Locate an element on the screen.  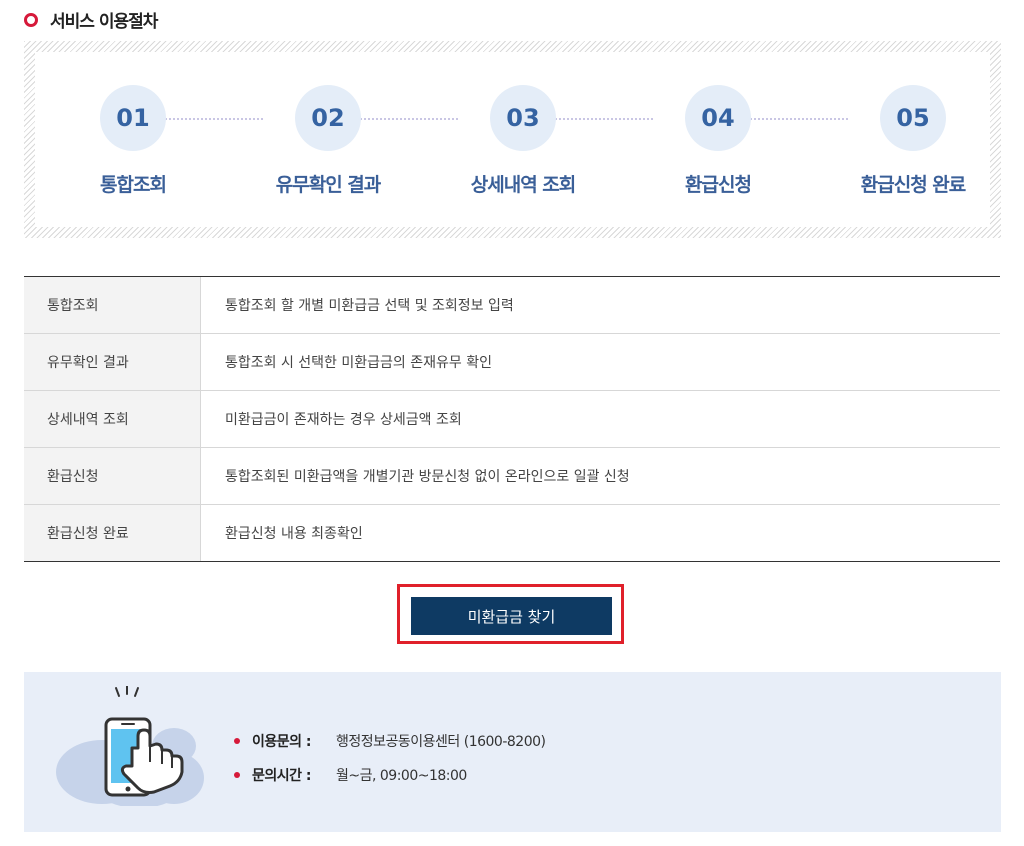
section-title: 서비스 이용절차 is located at coordinates (104, 21).